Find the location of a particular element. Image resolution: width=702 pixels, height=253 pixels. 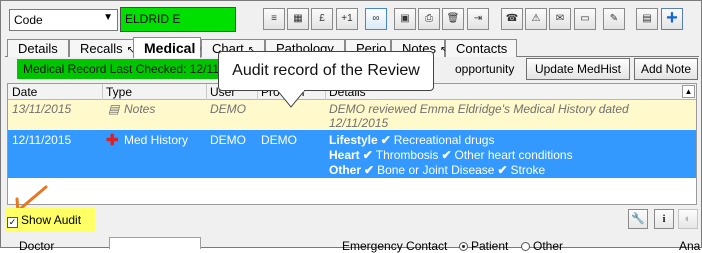

add-icon: + is located at coordinates (672, 19).